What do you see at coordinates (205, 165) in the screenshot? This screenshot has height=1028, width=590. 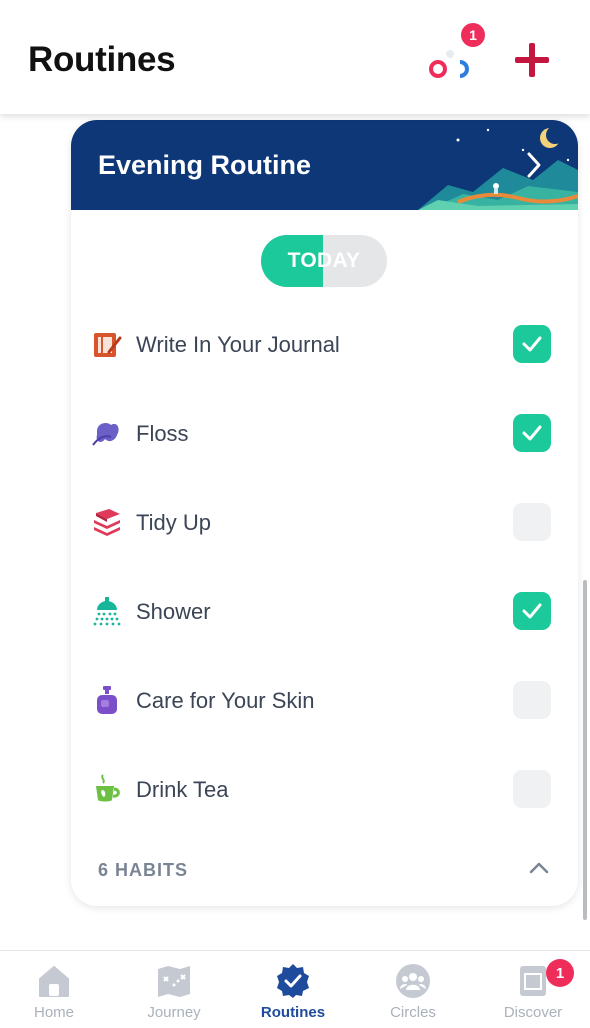 I see `routine-title: Evening Routine` at bounding box center [205, 165].